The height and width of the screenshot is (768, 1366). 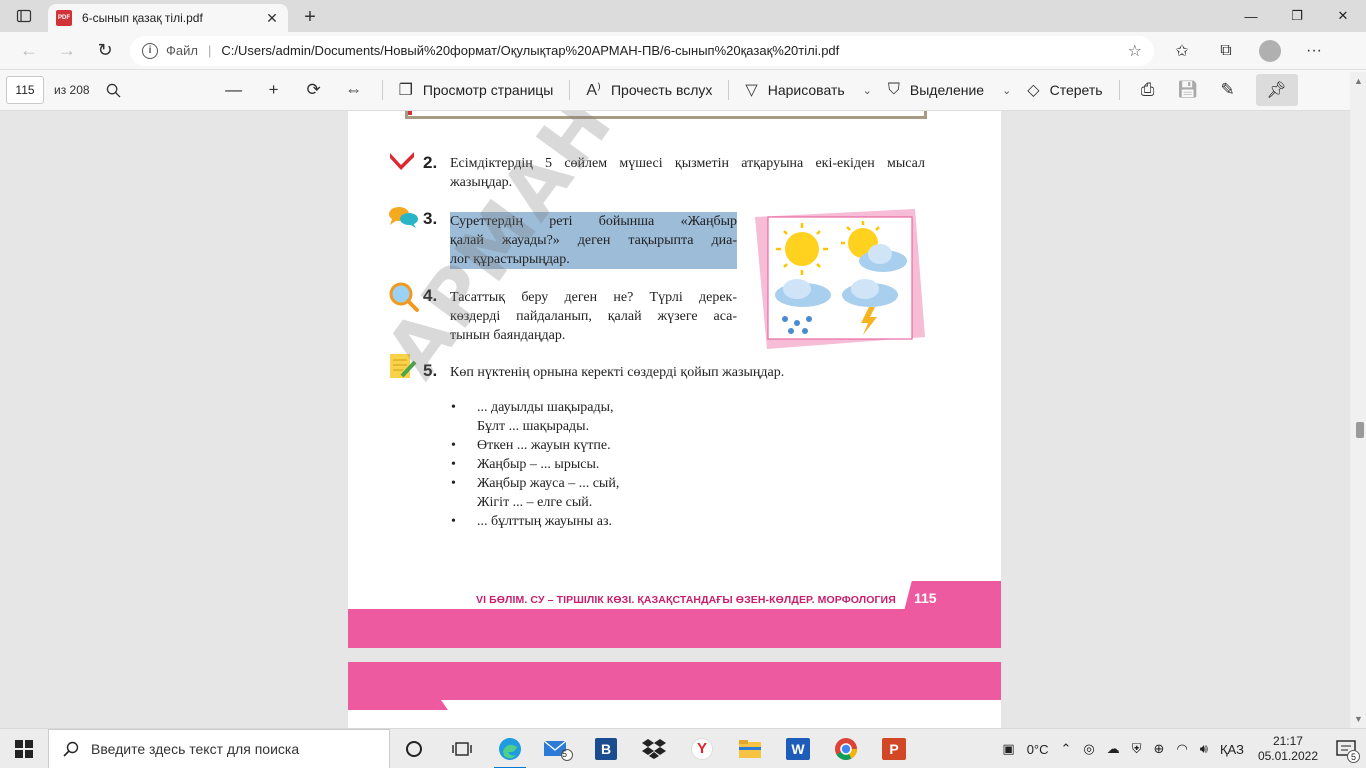 What do you see at coordinates (1038, 749) in the screenshot?
I see `temperature: 0°C` at bounding box center [1038, 749].